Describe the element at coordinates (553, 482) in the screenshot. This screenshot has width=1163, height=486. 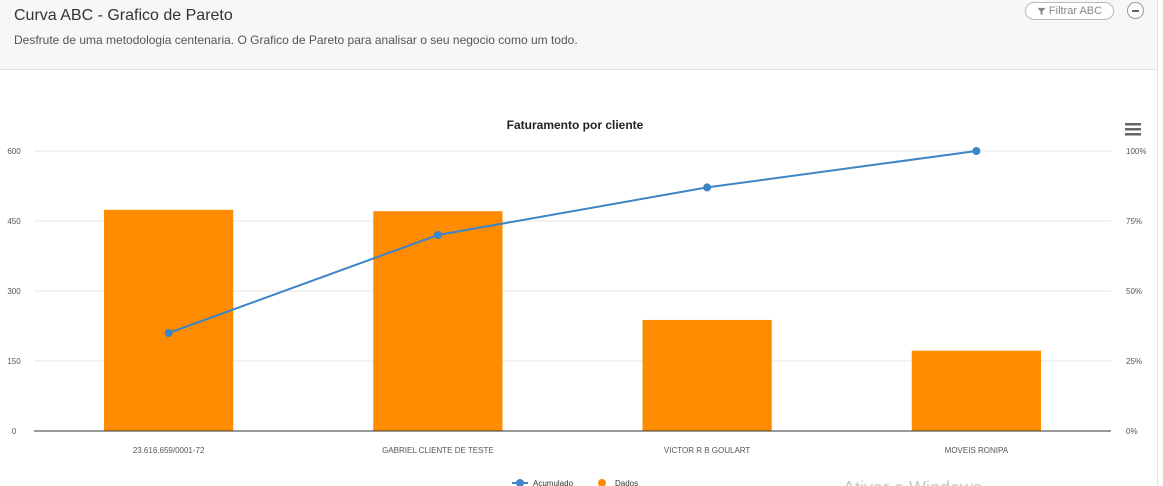
I see `legend-label-acumulado: Acumulado` at that location.